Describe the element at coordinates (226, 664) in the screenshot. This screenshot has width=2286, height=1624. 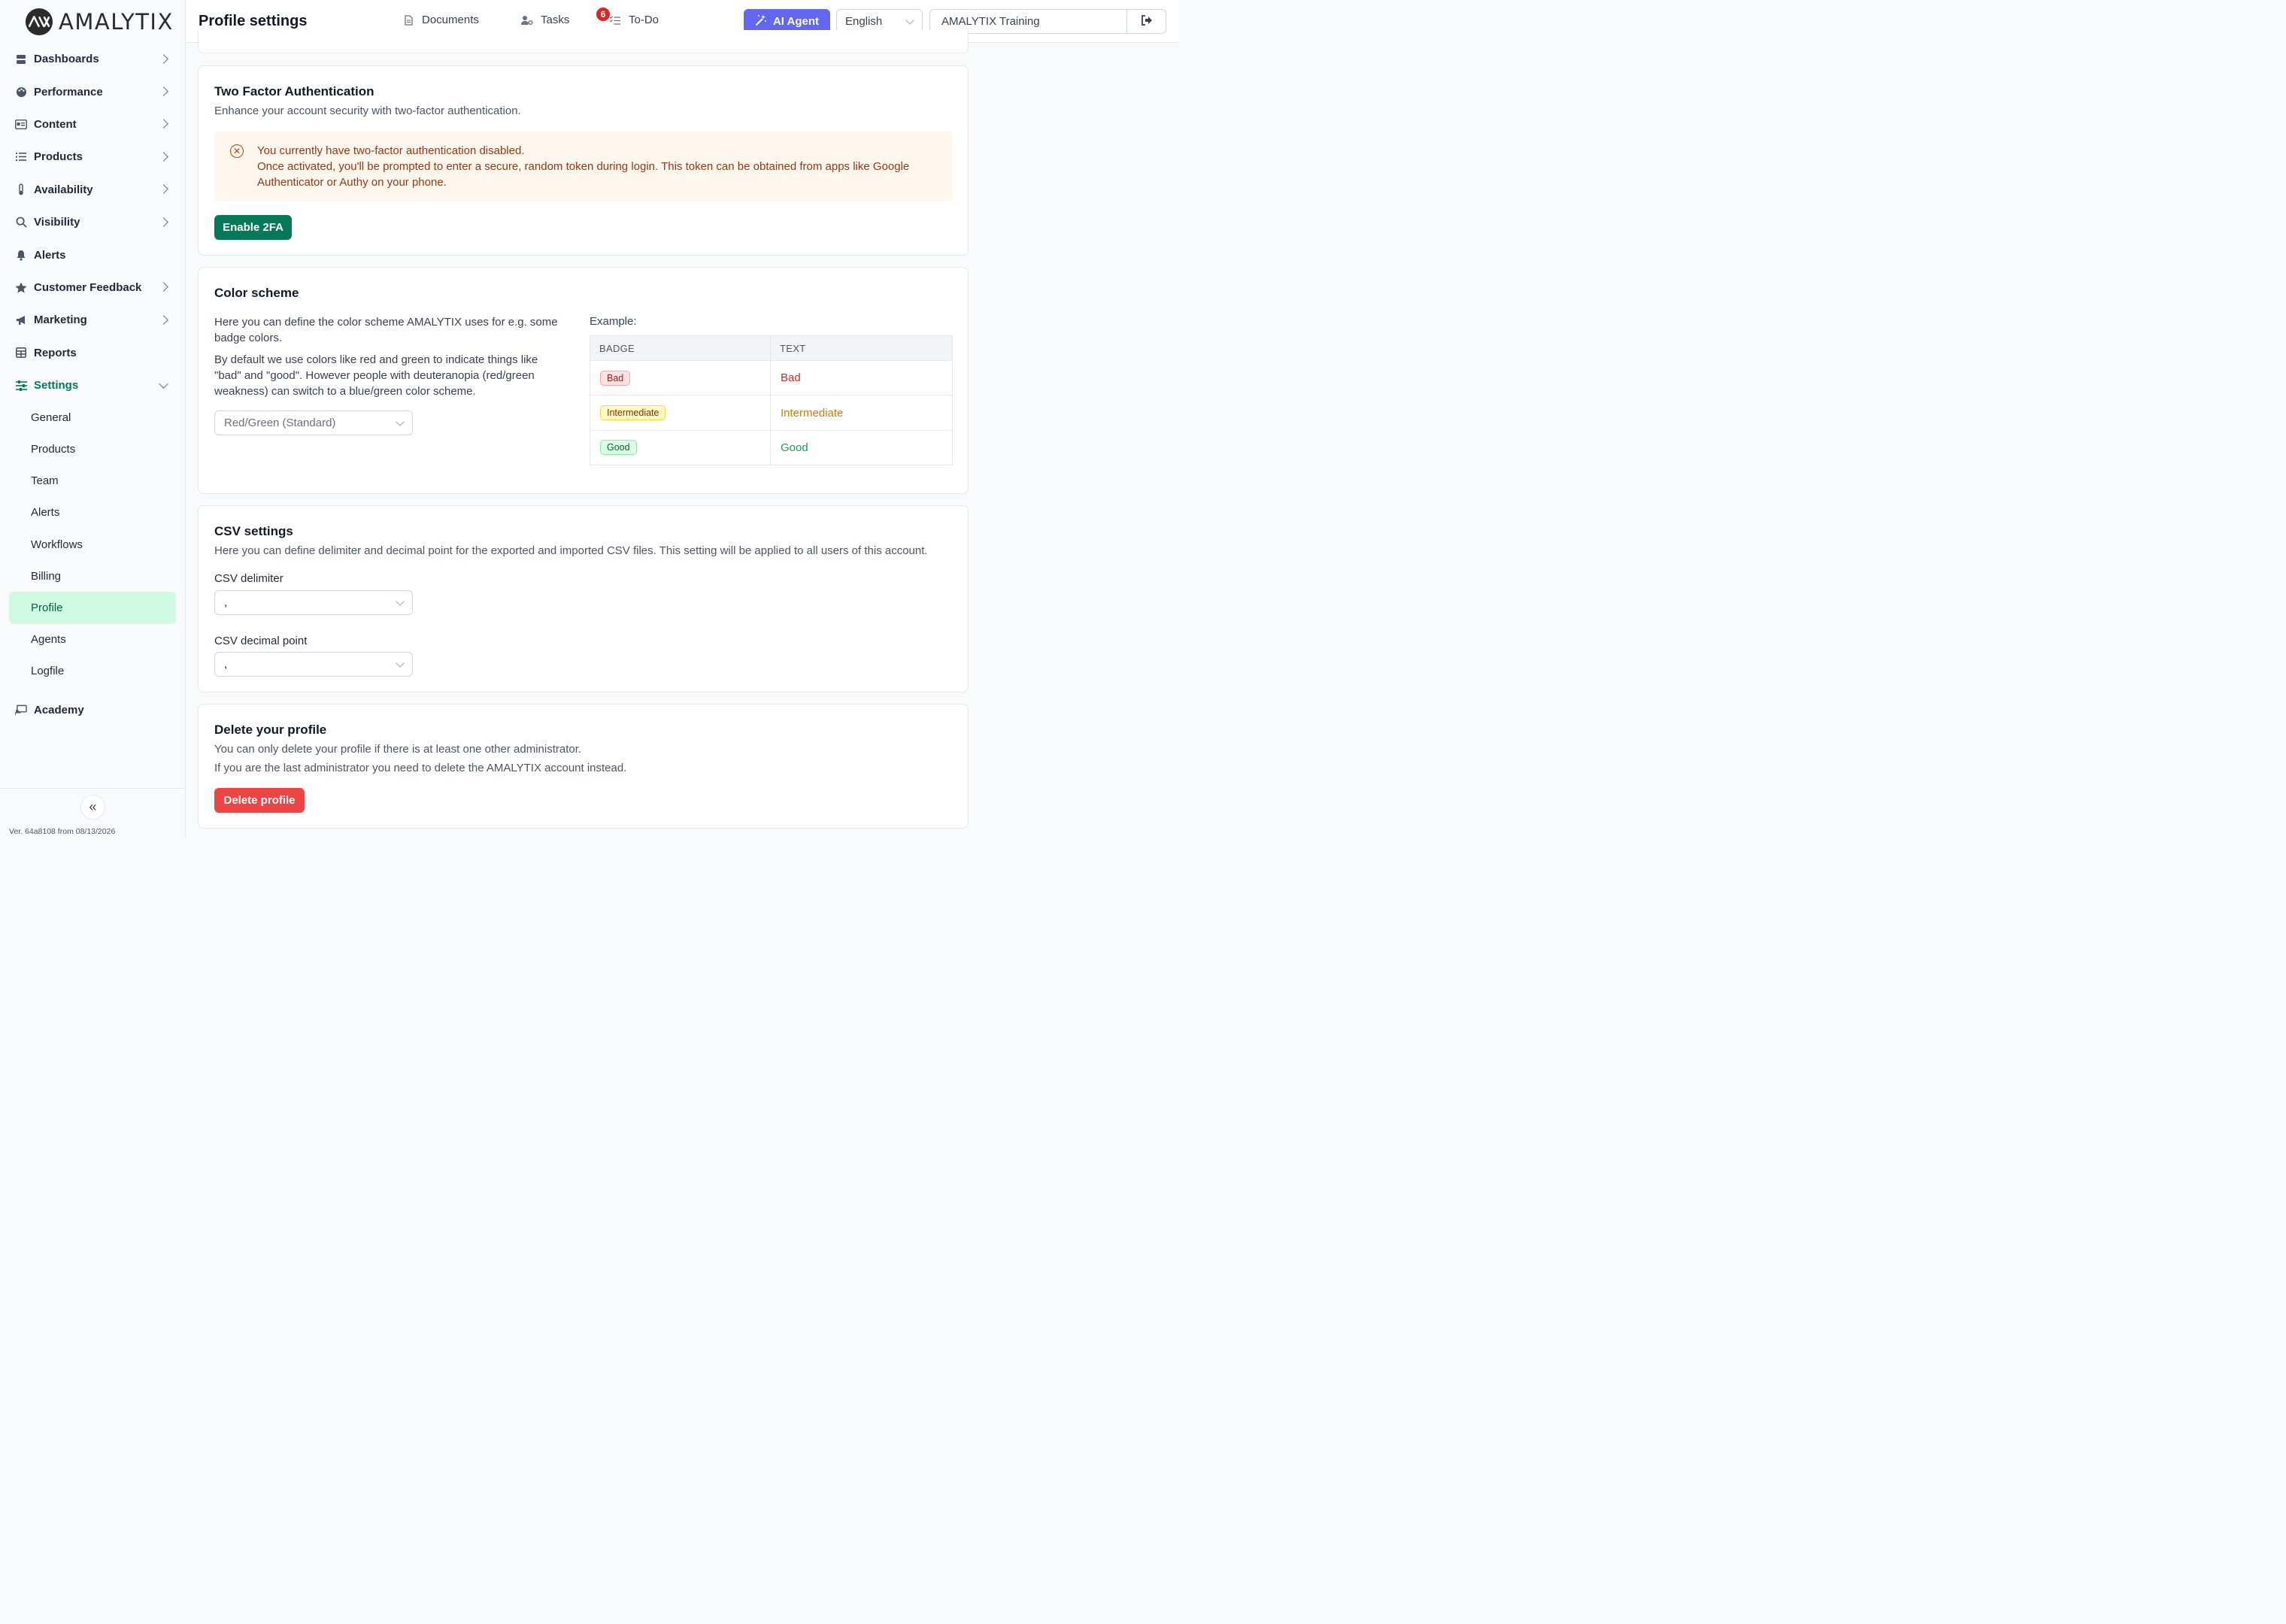
I see `csv-decimal-value: ,` at that location.